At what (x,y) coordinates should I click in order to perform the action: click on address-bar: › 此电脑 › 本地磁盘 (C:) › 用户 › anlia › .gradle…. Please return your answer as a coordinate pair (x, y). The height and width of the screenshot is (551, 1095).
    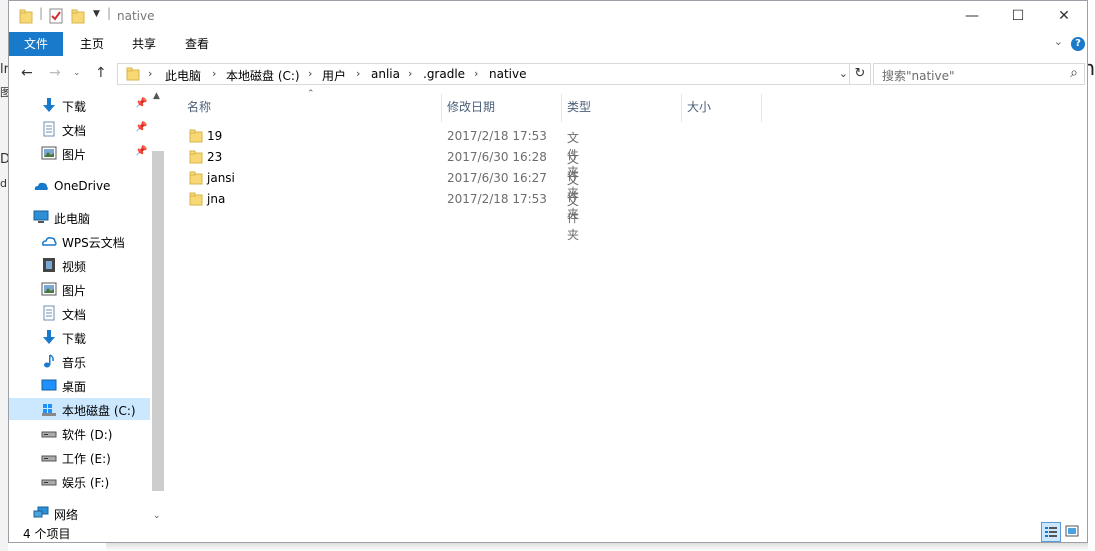
    Looking at the image, I should click on (494, 74).